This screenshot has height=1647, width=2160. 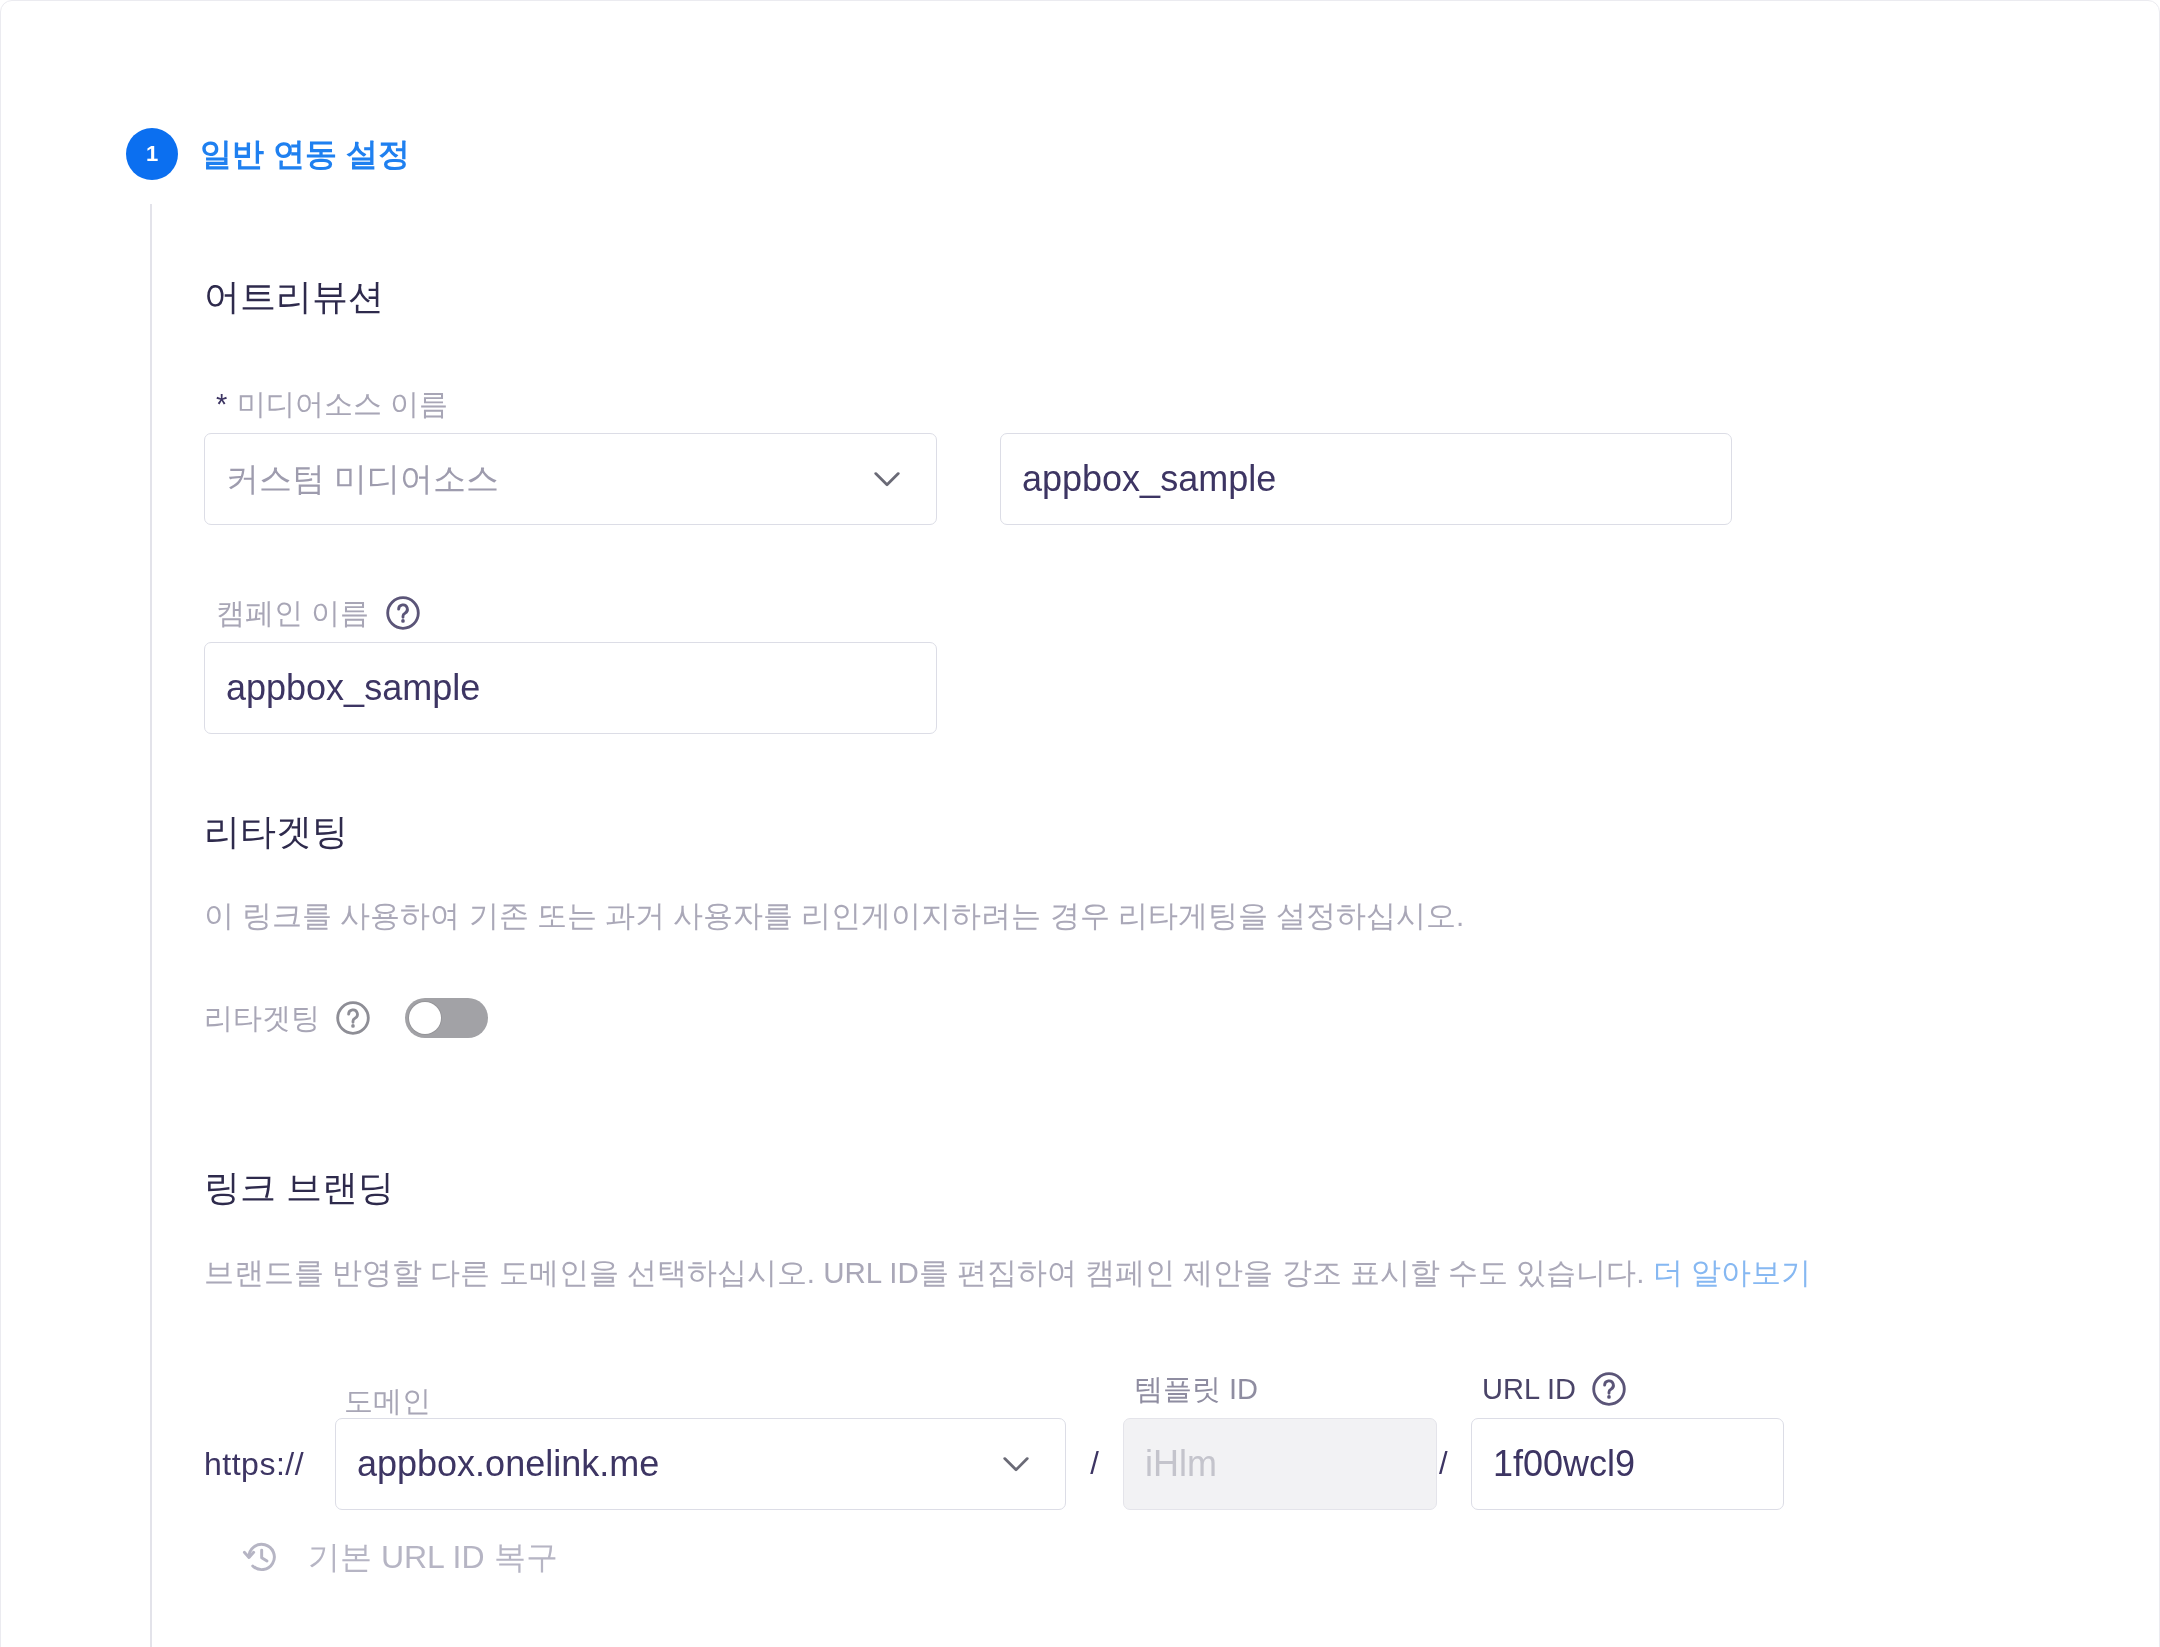 I want to click on field-label: 템플릿 ID, so click(x=1196, y=1389).